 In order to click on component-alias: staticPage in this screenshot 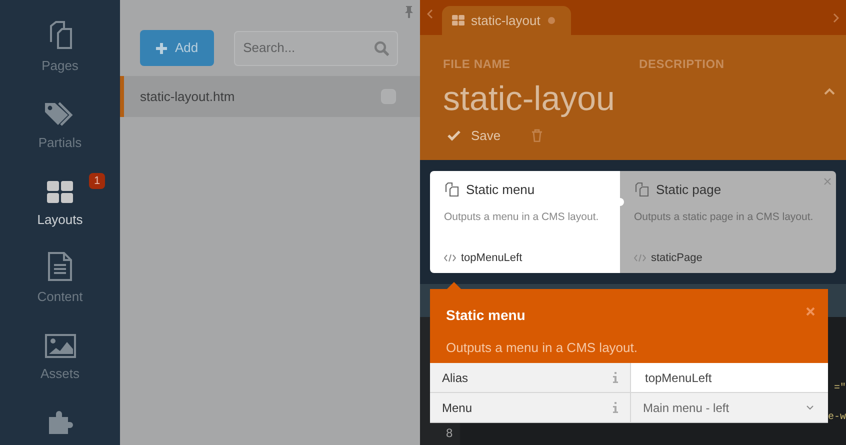, I will do `click(676, 258)`.